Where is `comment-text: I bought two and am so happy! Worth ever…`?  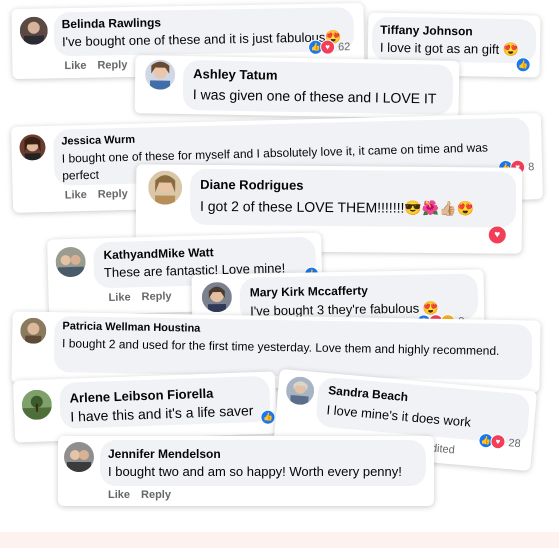 comment-text: I bought two and am so happy! Worth ever… is located at coordinates (255, 471).